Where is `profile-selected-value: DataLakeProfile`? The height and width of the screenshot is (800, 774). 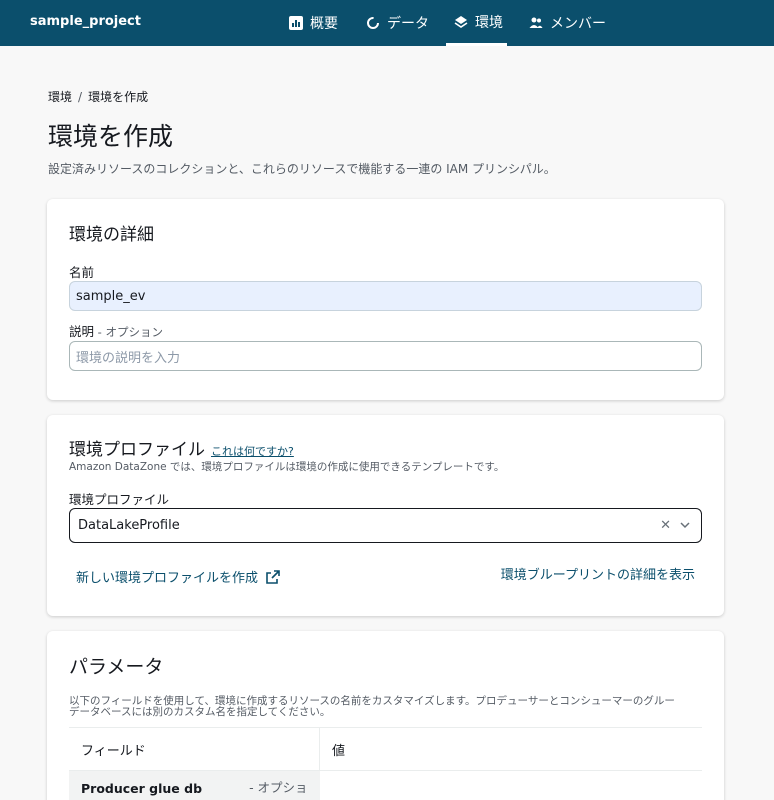 profile-selected-value: DataLakeProfile is located at coordinates (129, 525).